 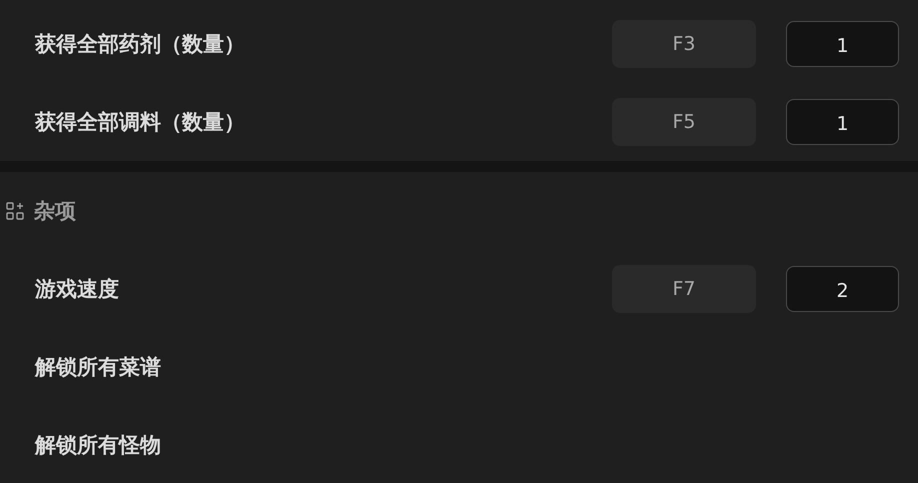 What do you see at coordinates (140, 122) in the screenshot?
I see `option-label: 获得全部调料（数量）` at bounding box center [140, 122].